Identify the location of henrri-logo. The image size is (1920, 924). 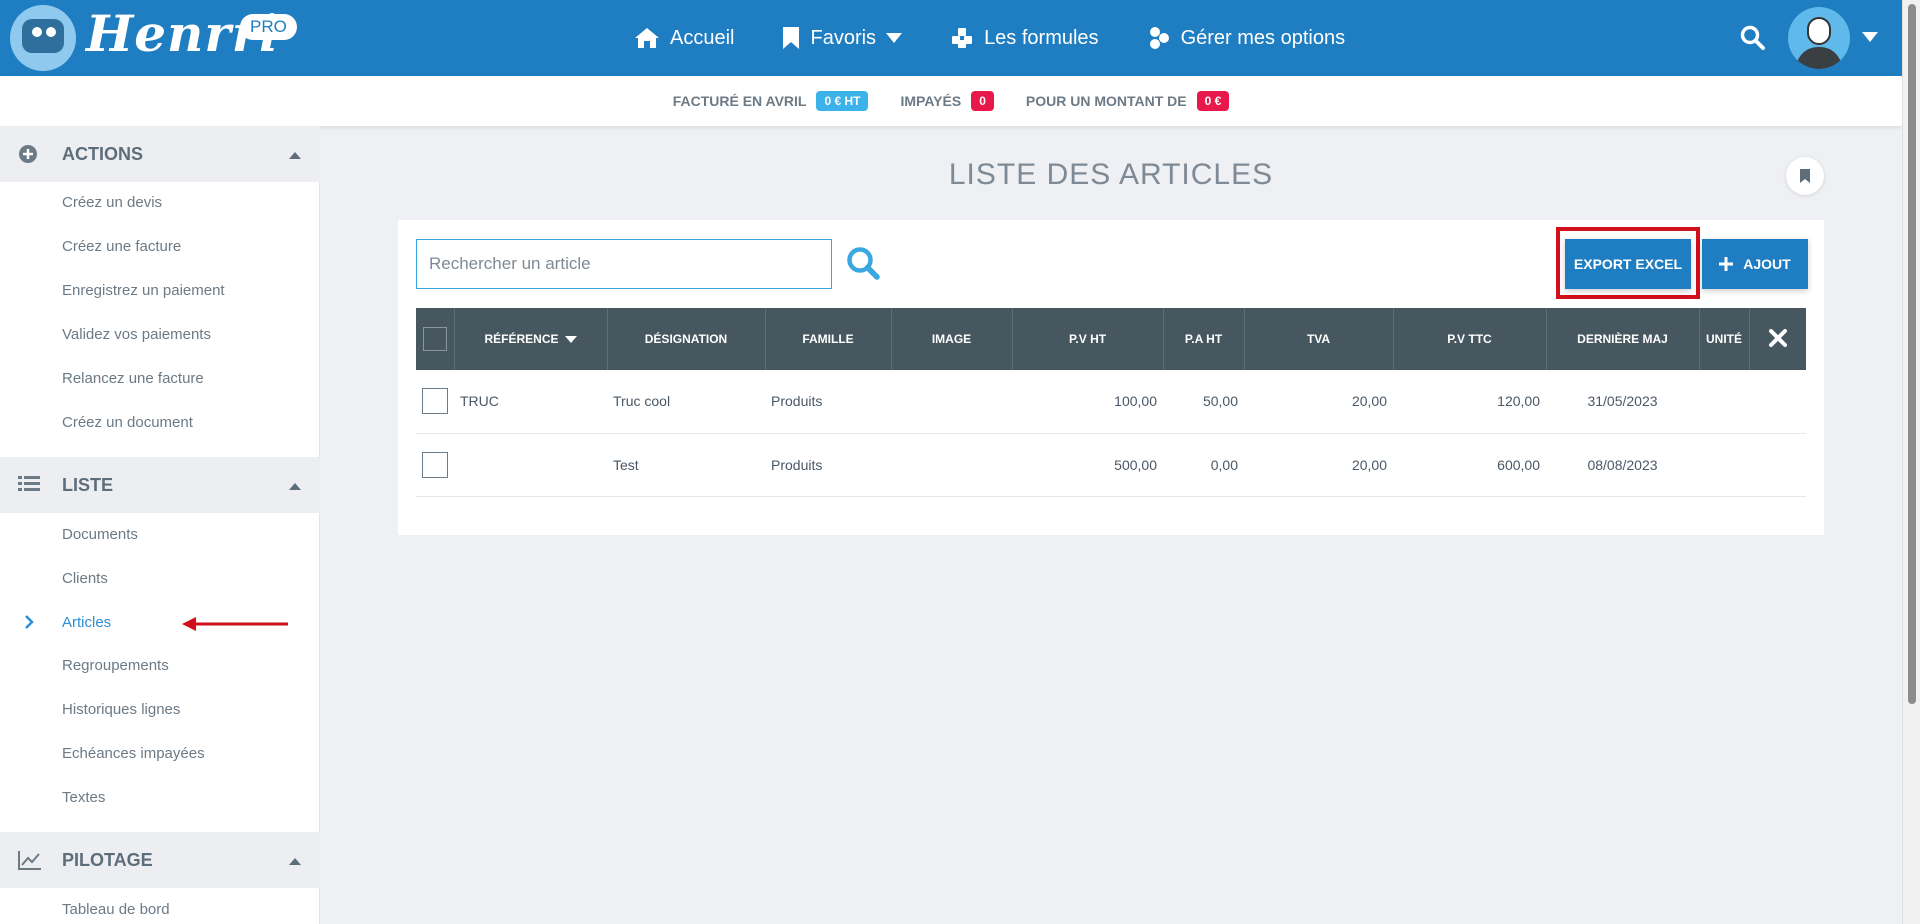
(43, 38).